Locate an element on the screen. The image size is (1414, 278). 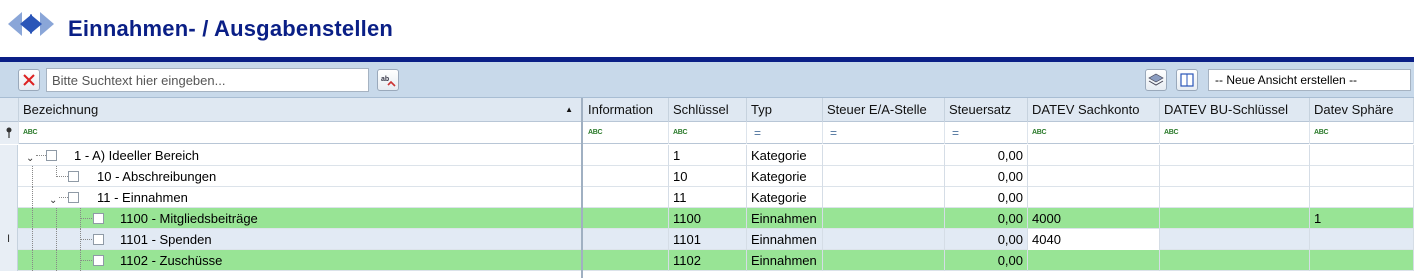
column-header-bezeichnung: Bezeichnung ▲ is located at coordinates (300, 110).